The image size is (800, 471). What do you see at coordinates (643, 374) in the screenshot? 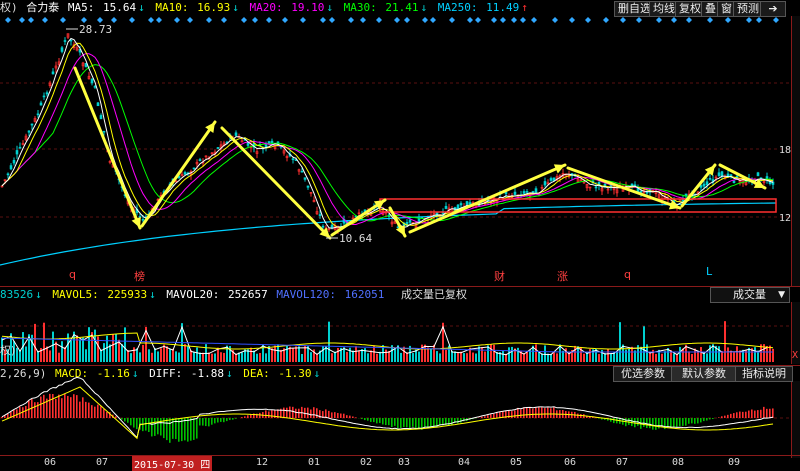
I see `preferred-params-button: 优选参数` at bounding box center [643, 374].